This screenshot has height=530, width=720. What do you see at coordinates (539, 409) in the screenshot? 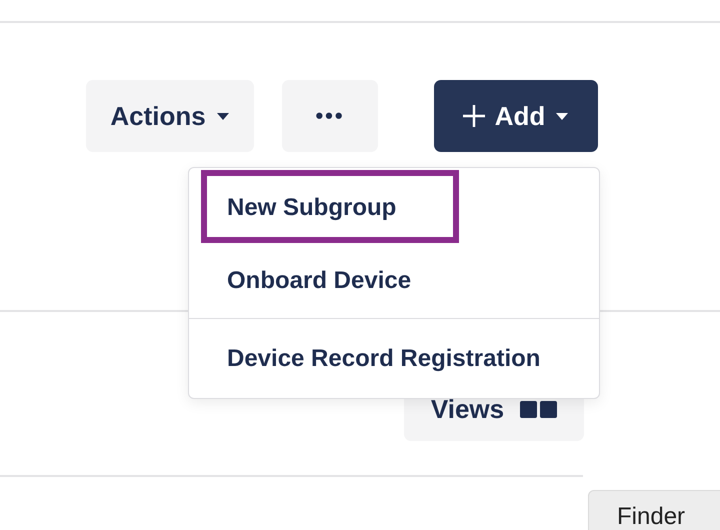
I see `grid-icon` at bounding box center [539, 409].